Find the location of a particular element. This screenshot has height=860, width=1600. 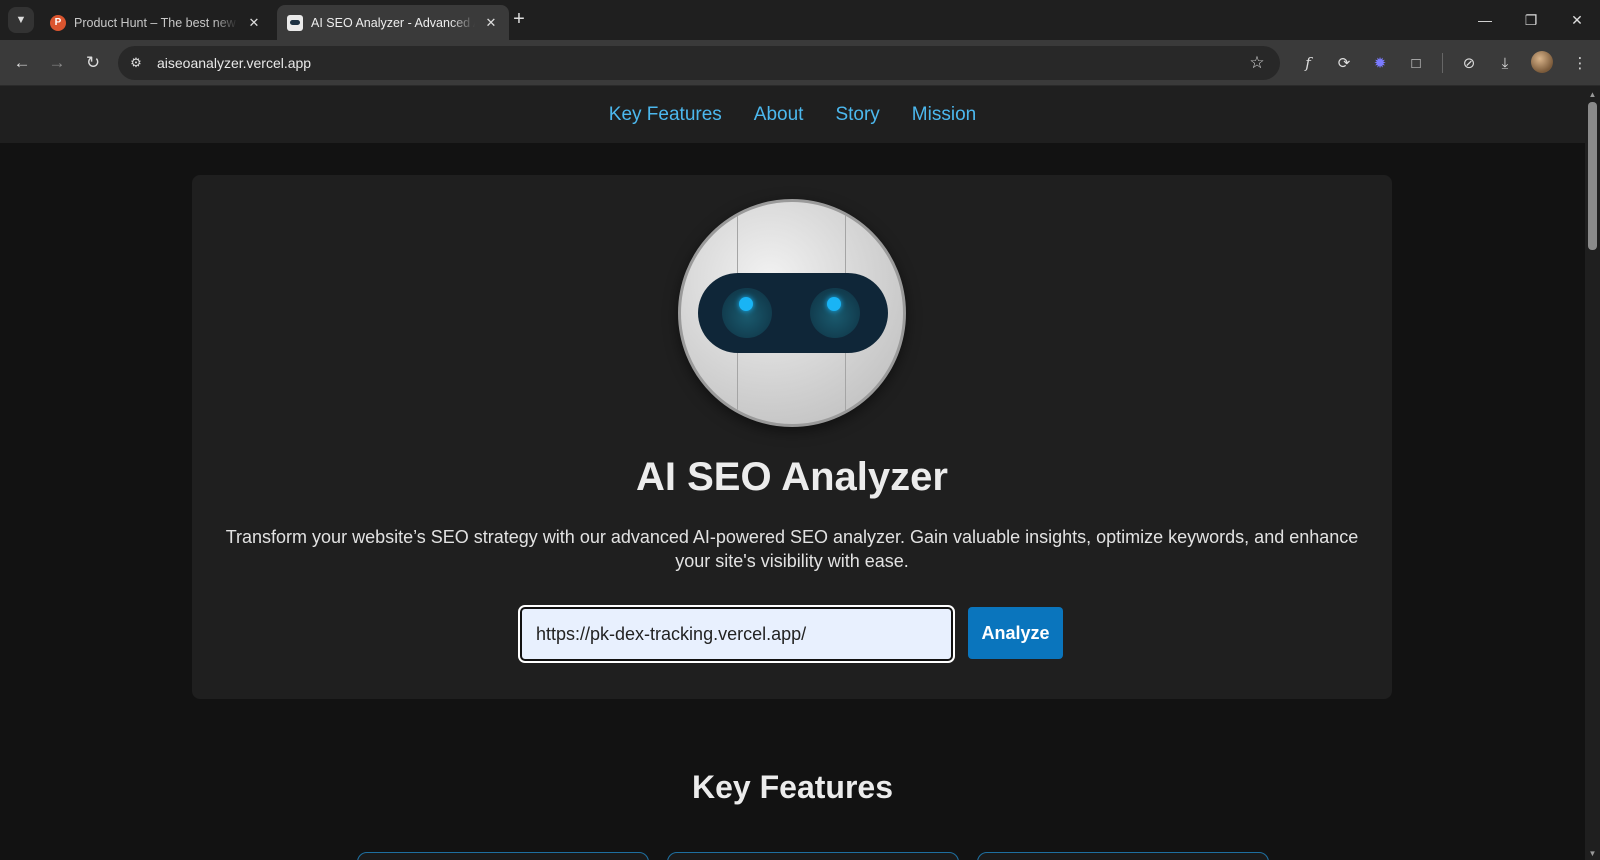

nav-link-about: About is located at coordinates (779, 115).